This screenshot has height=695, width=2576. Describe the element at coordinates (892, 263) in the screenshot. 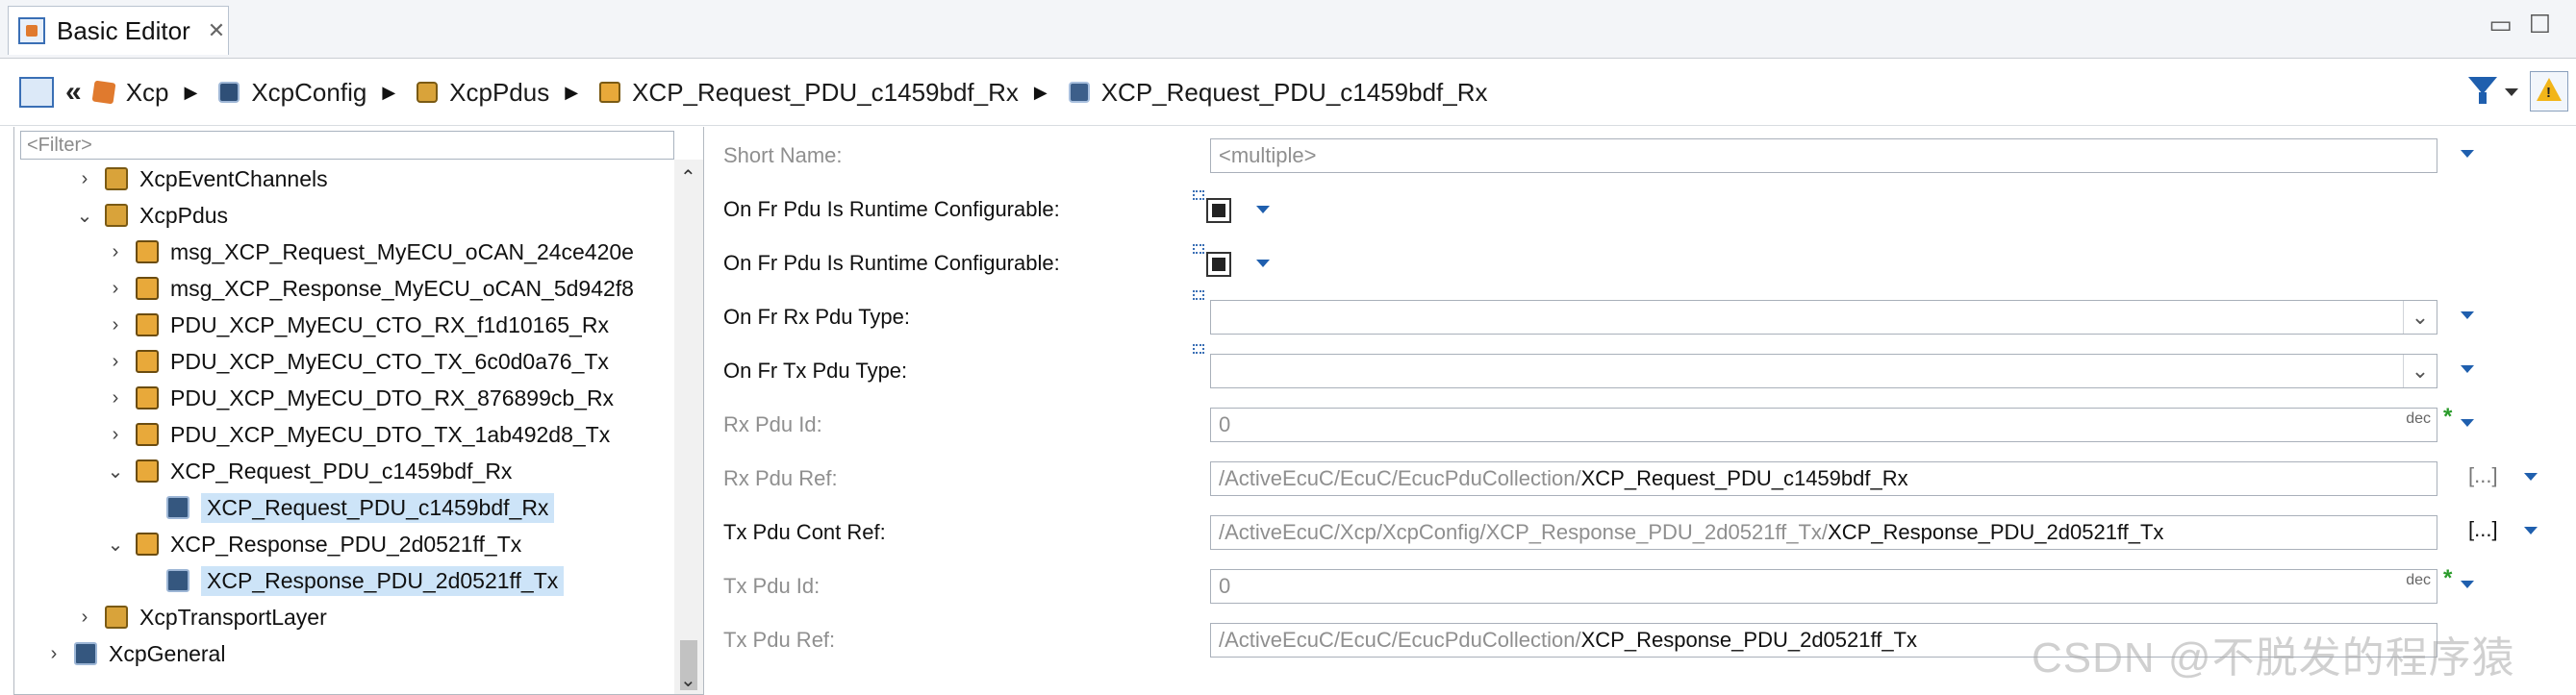

I see `fr-runtime-label: On Fr Pdu Is Runtime Configurable:` at that location.